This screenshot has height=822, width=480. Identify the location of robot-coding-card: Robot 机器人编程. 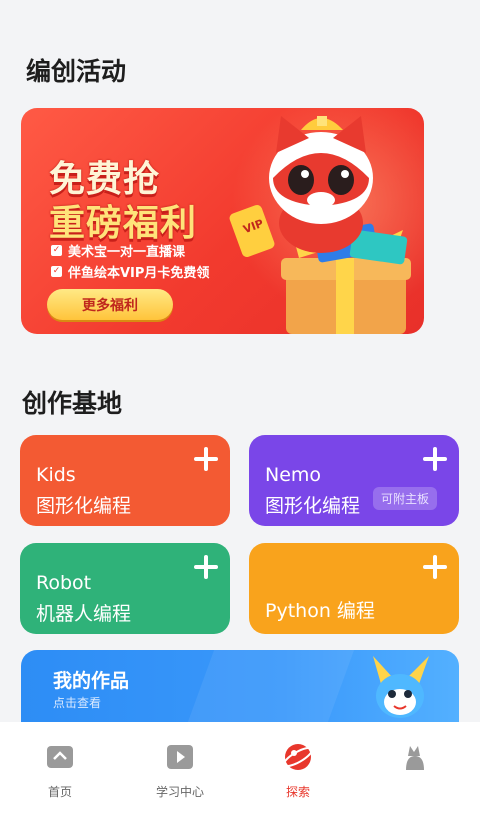
(125, 588).